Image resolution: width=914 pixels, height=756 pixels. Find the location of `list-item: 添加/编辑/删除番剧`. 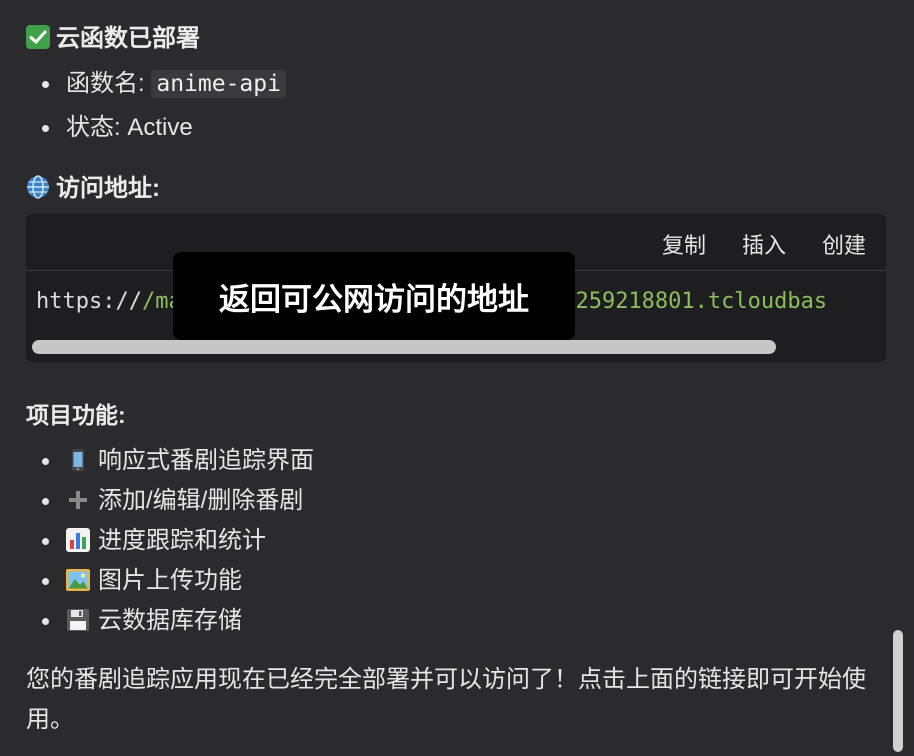

list-item: 添加/编辑/删除番剧 is located at coordinates (177, 501).